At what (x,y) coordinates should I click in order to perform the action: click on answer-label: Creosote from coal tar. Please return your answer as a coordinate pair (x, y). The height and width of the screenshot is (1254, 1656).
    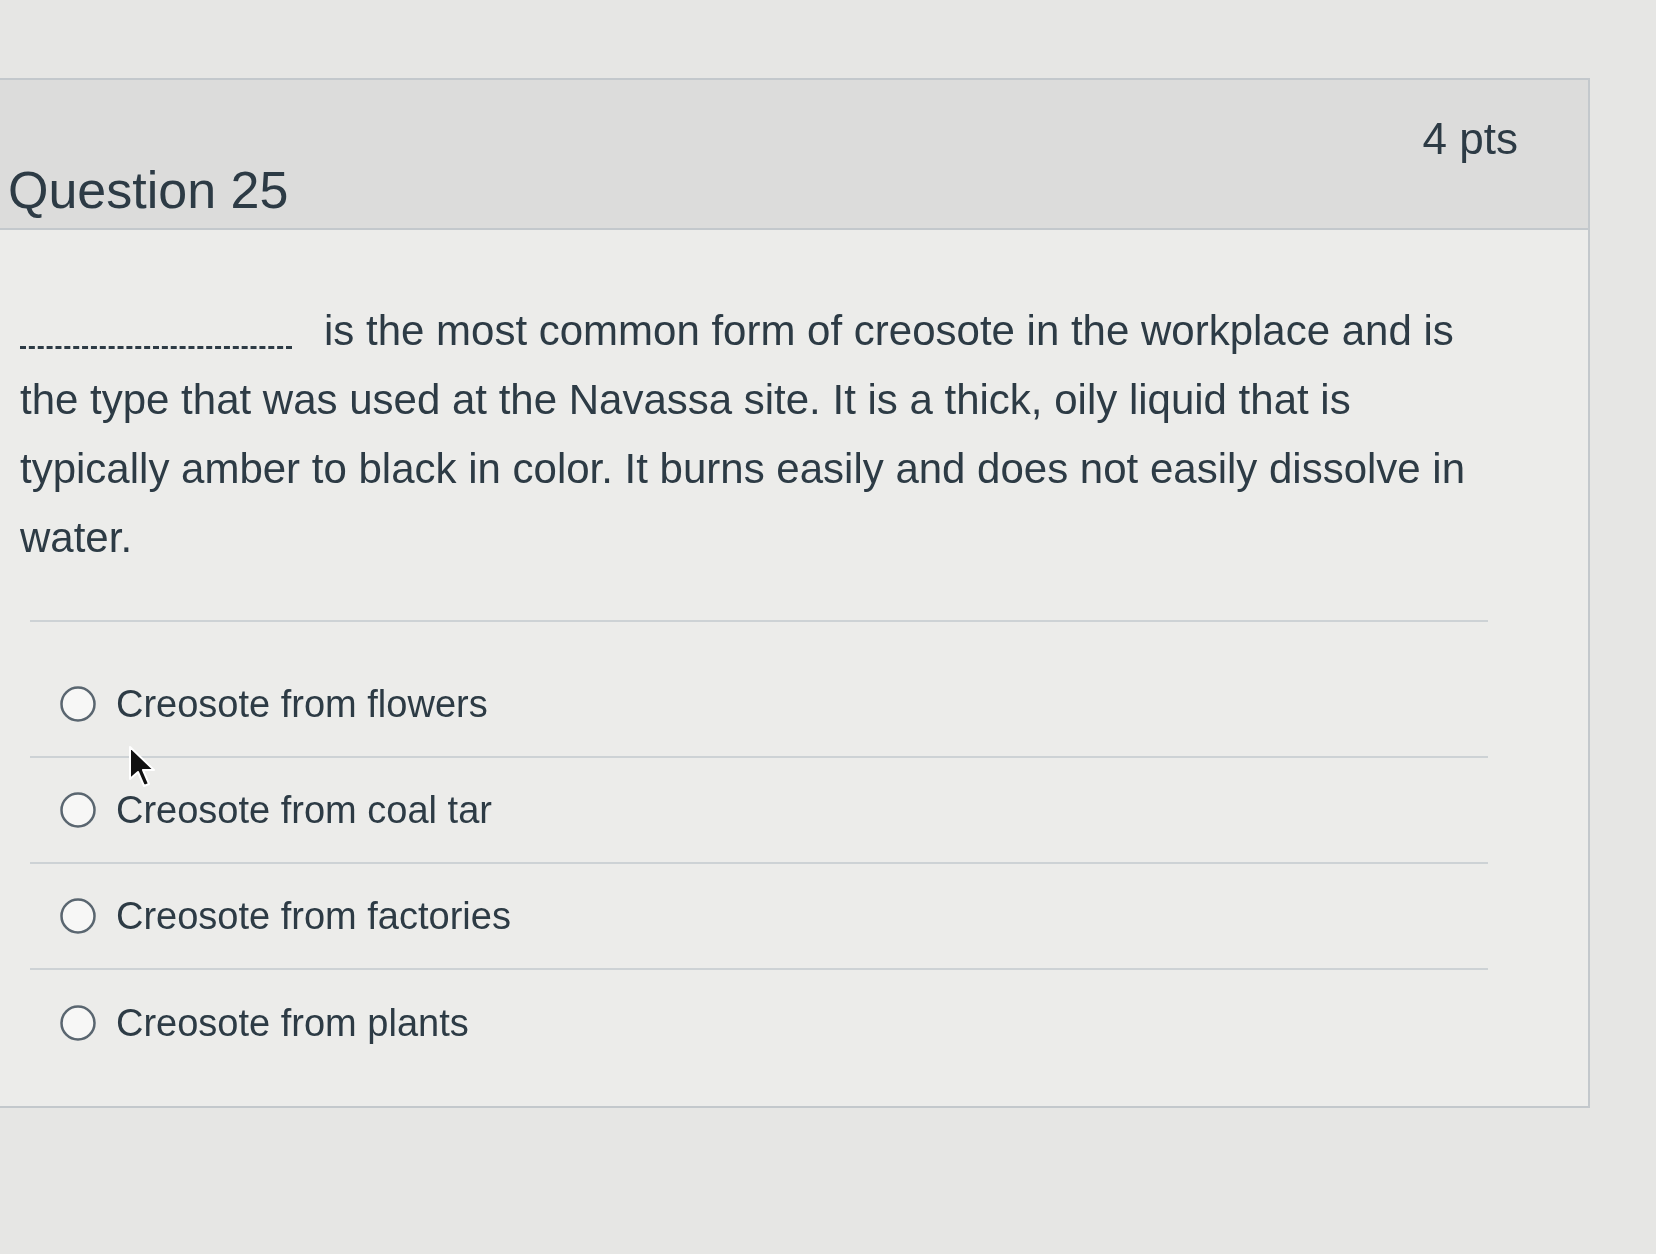
    Looking at the image, I should click on (304, 810).